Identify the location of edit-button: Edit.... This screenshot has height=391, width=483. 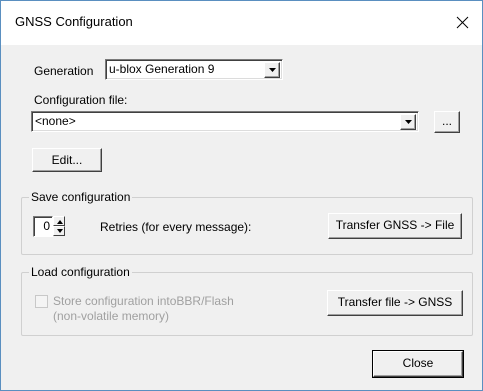
(67, 160).